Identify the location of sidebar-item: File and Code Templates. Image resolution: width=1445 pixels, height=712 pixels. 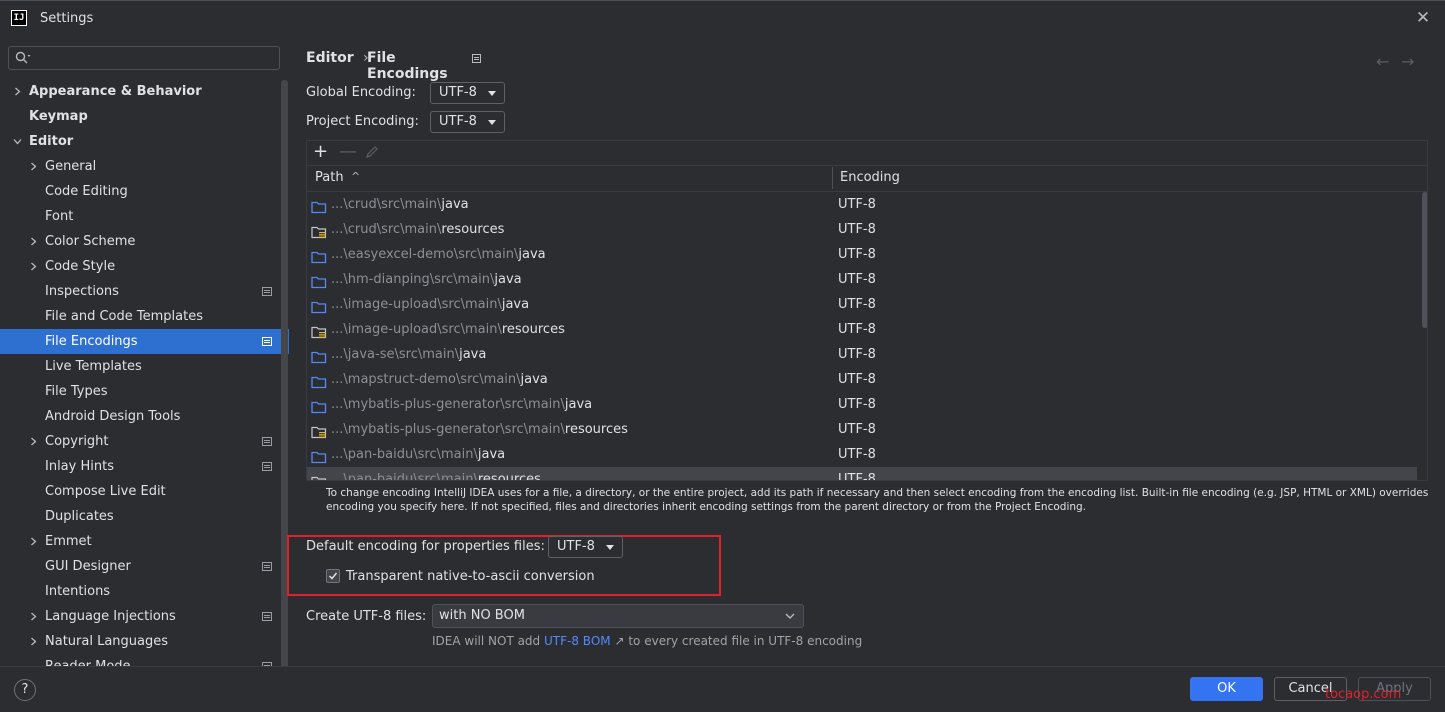
(144, 316).